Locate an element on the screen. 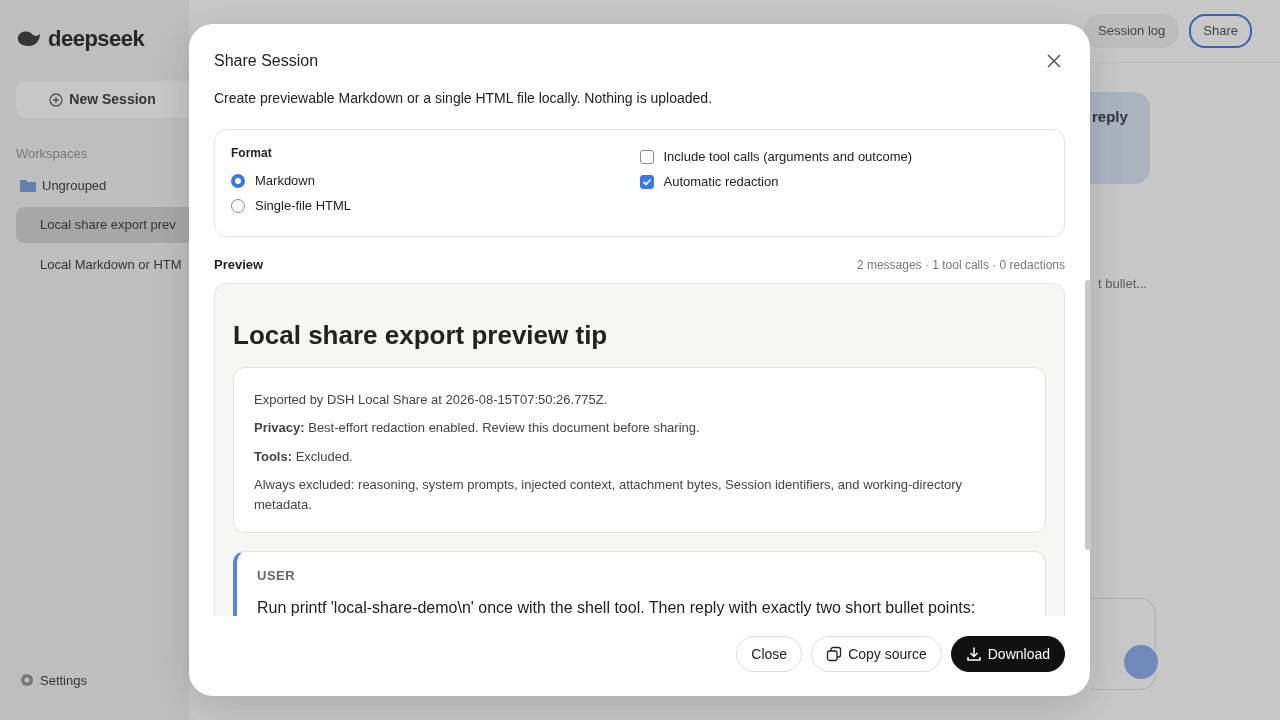 Image resolution: width=1280 pixels, height=720 pixels. dialog-title: Share Session is located at coordinates (266, 61).